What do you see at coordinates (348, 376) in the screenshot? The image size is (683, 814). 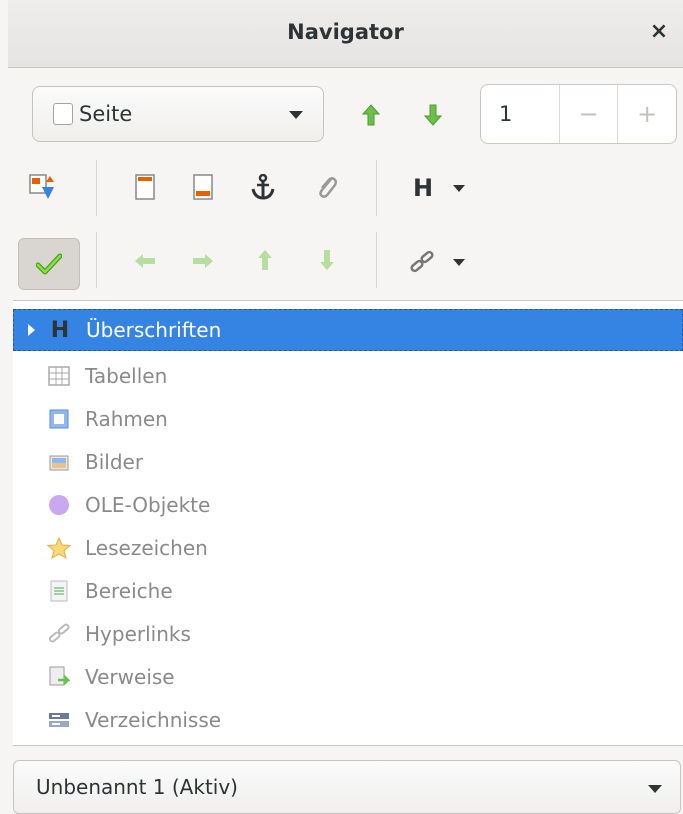 I see `tree-item-tables: Tabellen` at bounding box center [348, 376].